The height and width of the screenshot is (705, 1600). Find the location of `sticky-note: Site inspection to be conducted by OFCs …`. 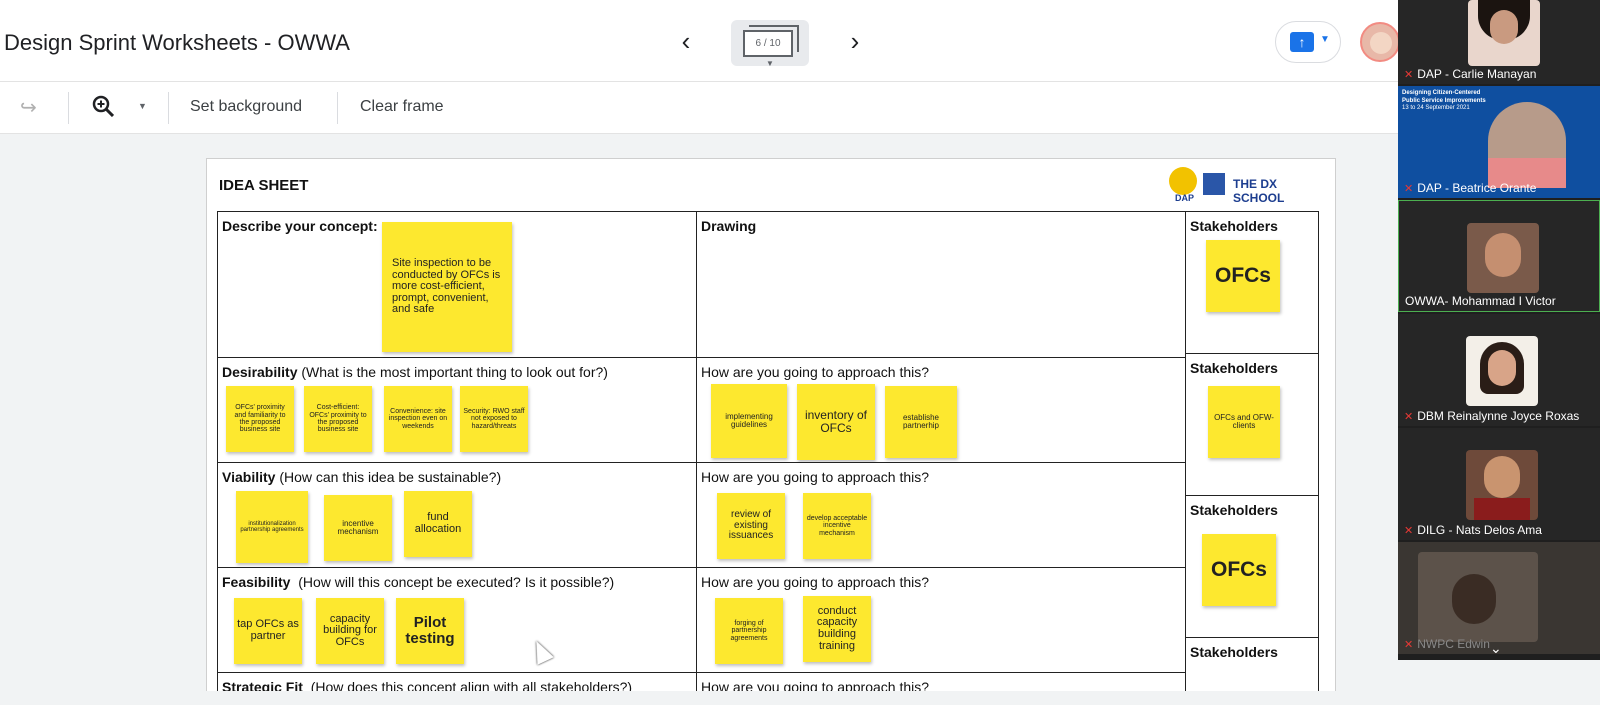

sticky-note: Site inspection to be conducted by OFCs … is located at coordinates (447, 287).